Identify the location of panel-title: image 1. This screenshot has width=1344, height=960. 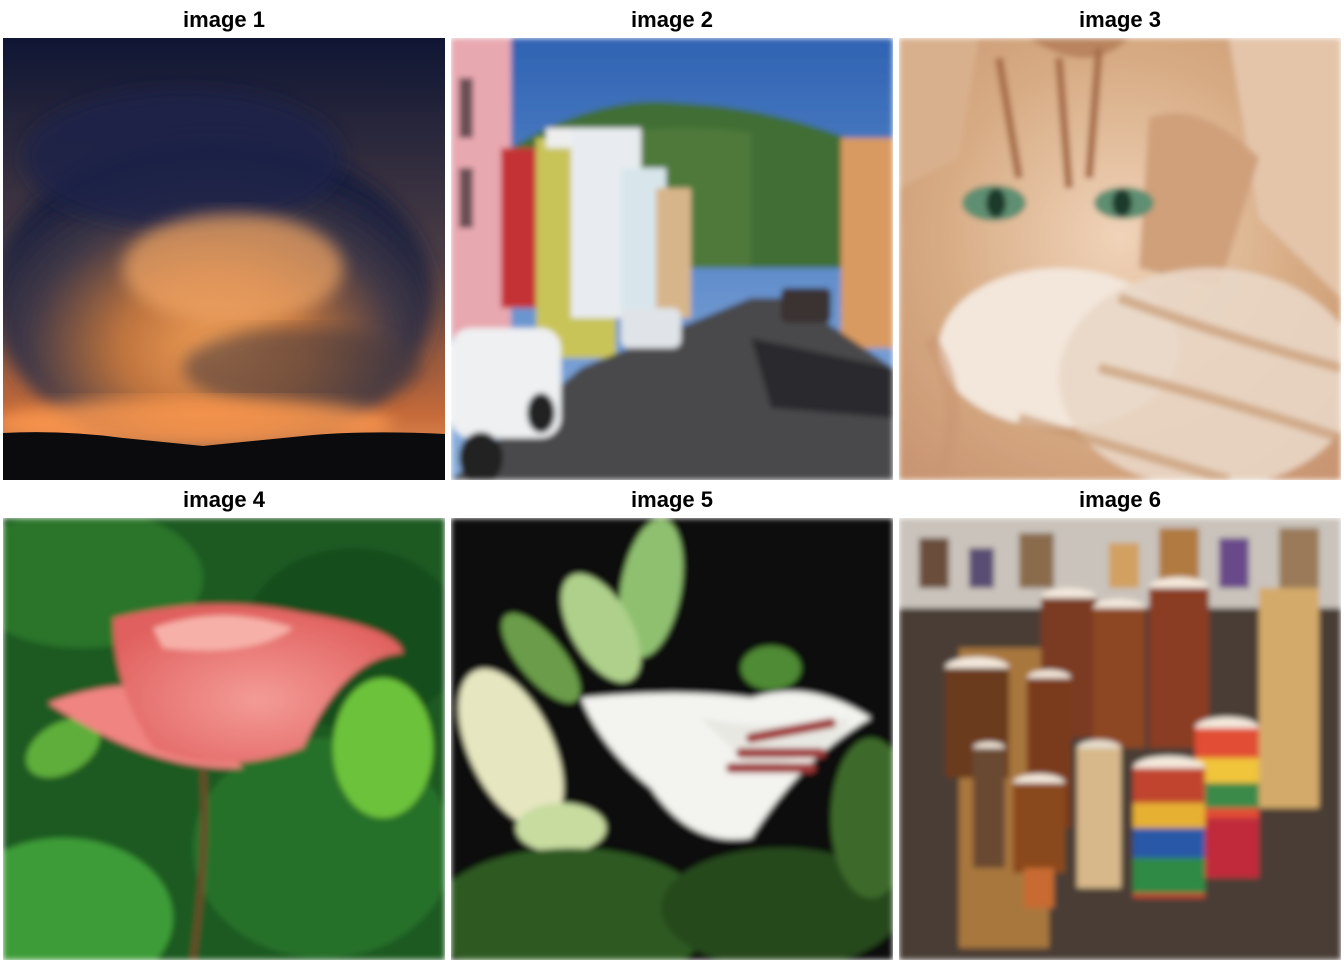
(224, 19).